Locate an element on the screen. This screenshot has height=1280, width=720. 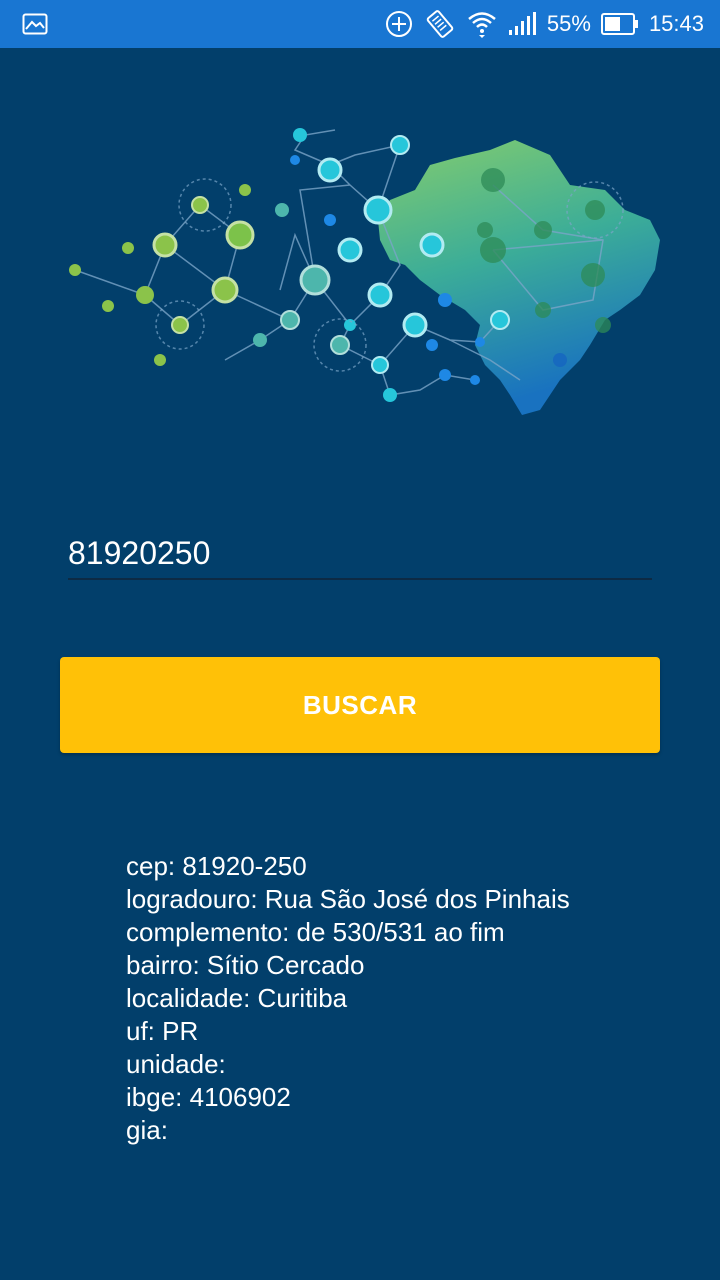
result-complemento: complemento: de 530/531 ao fim is located at coordinates (315, 932).